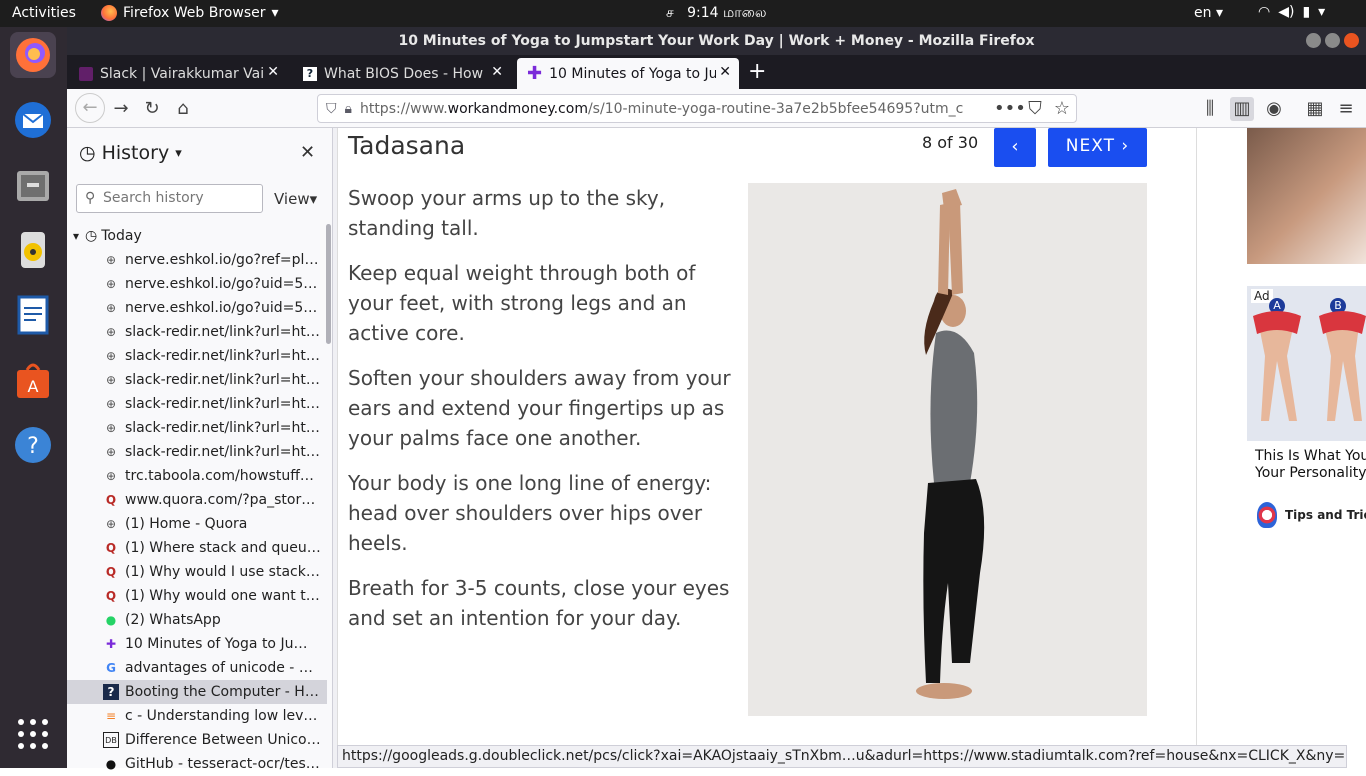 This screenshot has height=776, width=1366. What do you see at coordinates (402, 73) in the screenshot?
I see `tab-bios: ? What BIOS Does - How B ✕` at bounding box center [402, 73].